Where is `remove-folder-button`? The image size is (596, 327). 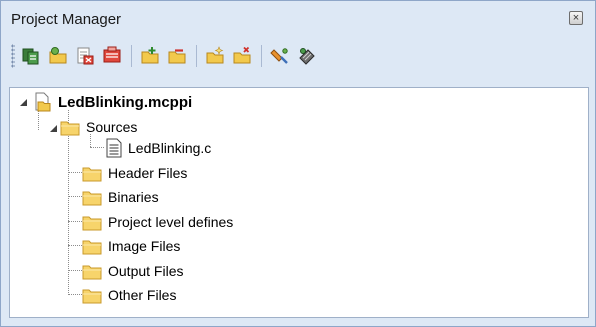 remove-folder-button is located at coordinates (177, 56).